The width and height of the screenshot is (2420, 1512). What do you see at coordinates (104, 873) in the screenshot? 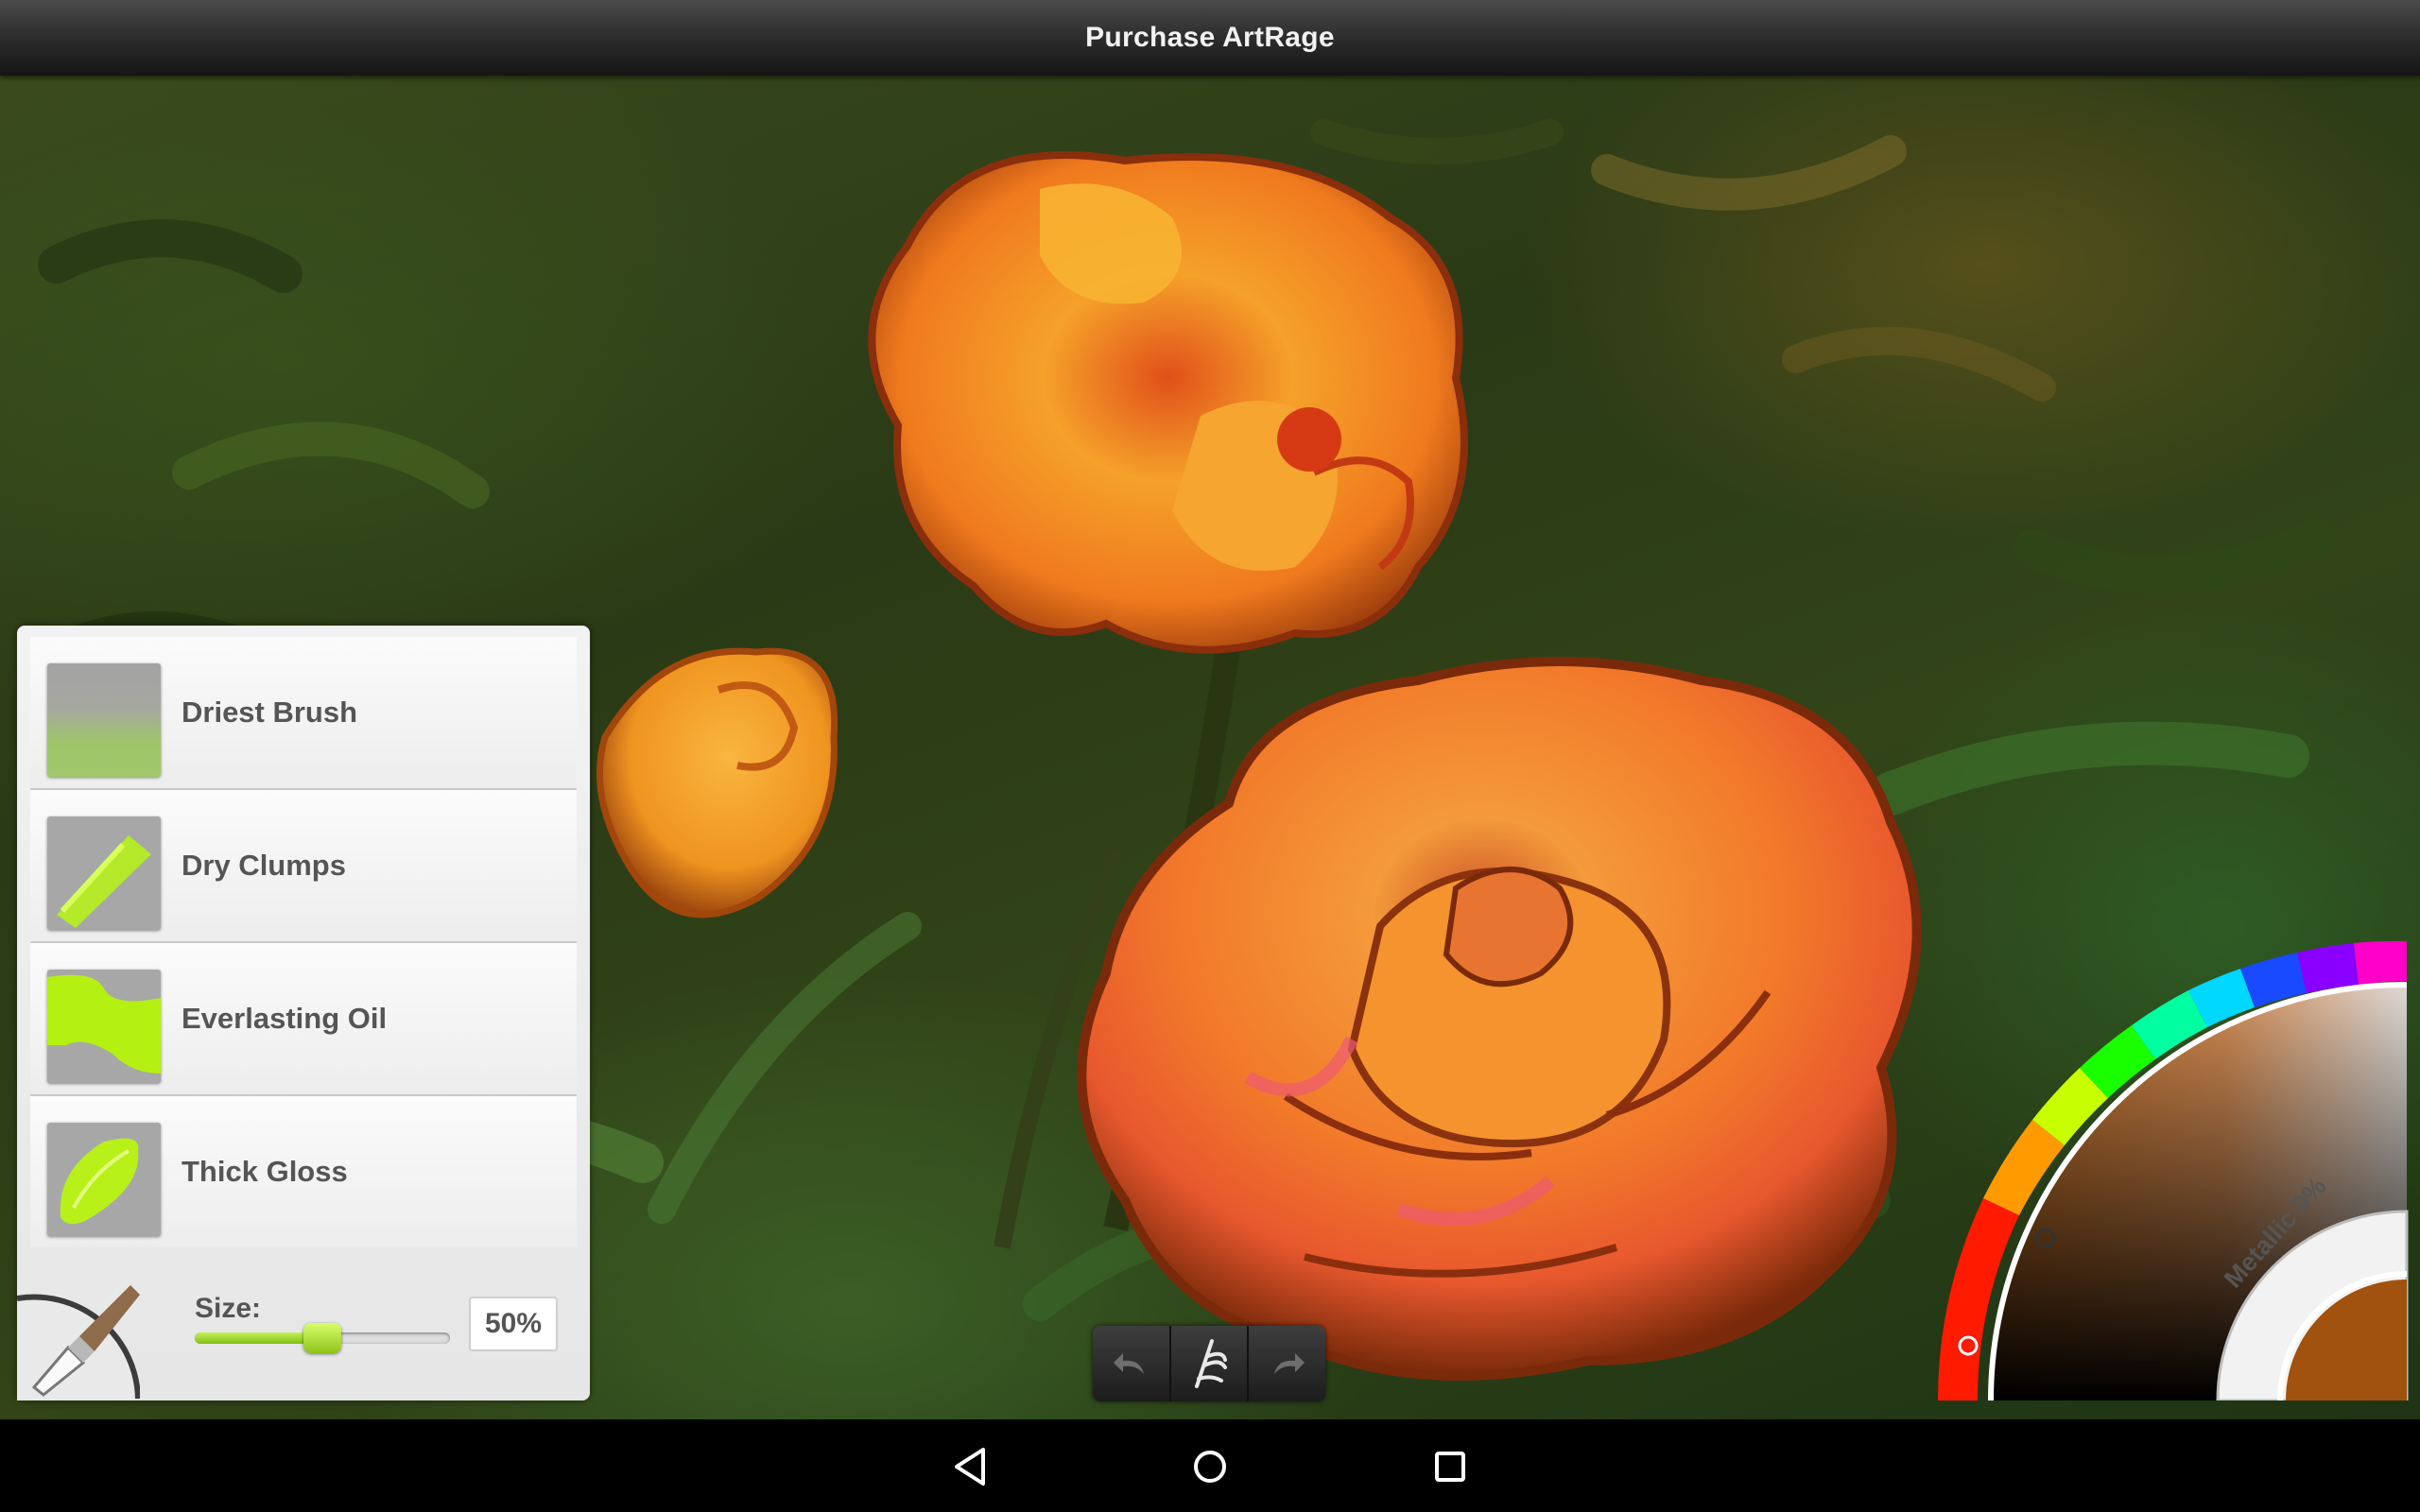
I see `dry-clumps-thumbnail` at bounding box center [104, 873].